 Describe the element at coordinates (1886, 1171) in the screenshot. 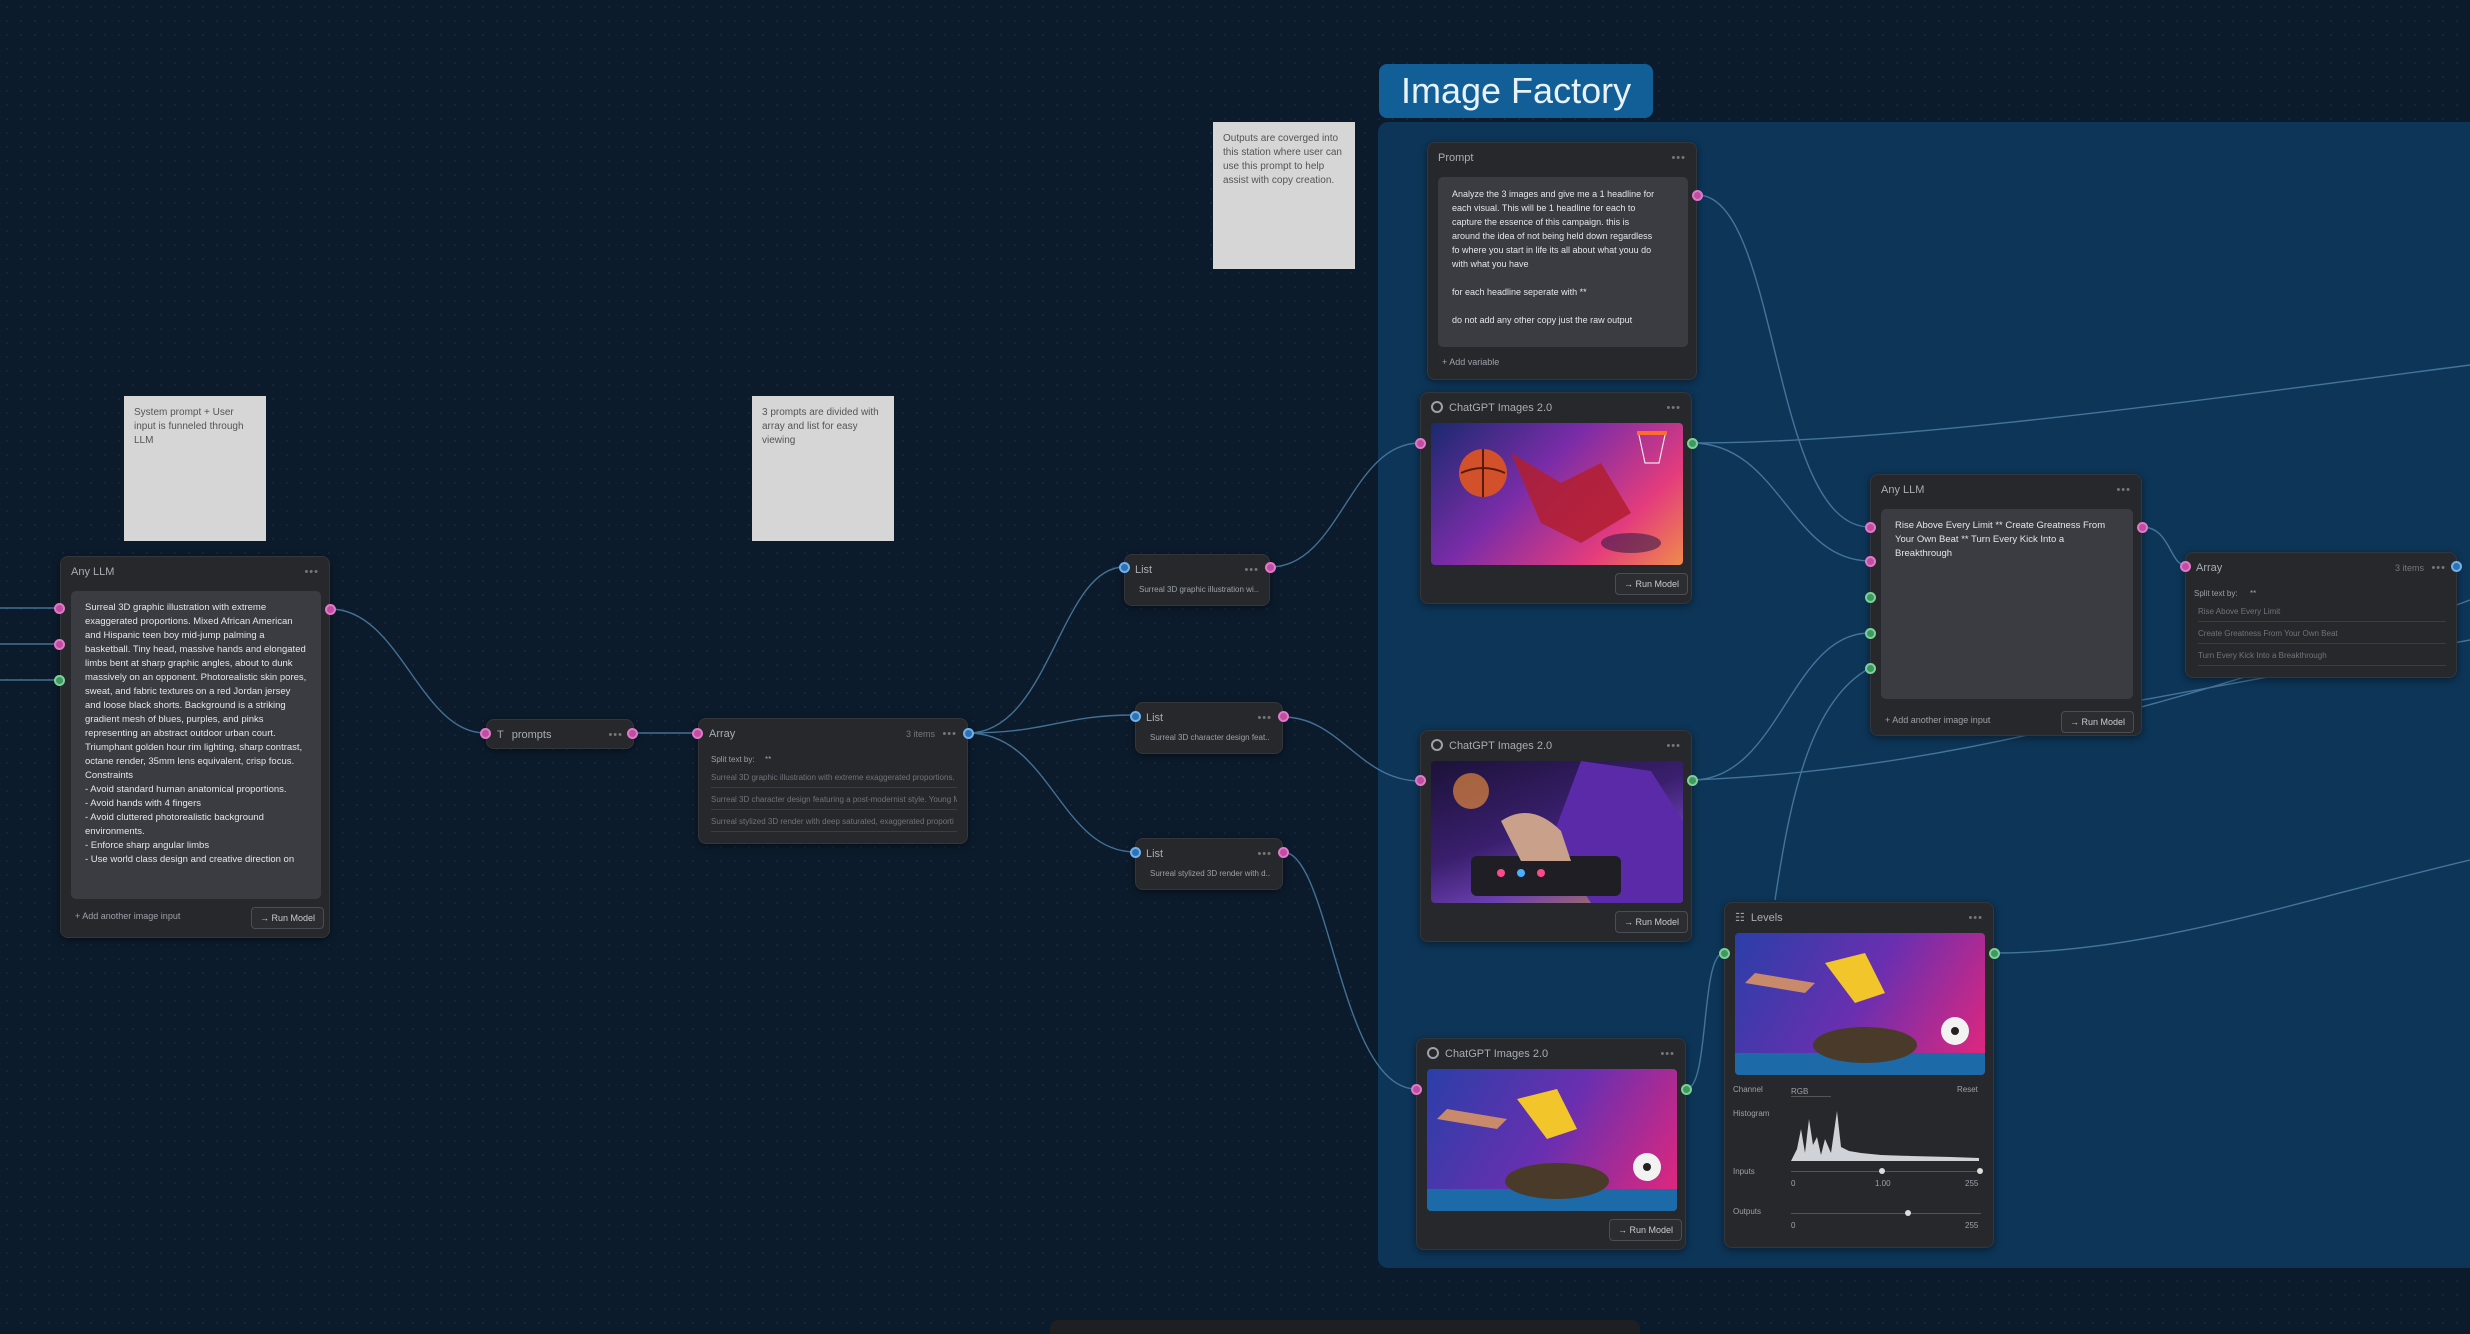

I see `inputs-slider` at that location.